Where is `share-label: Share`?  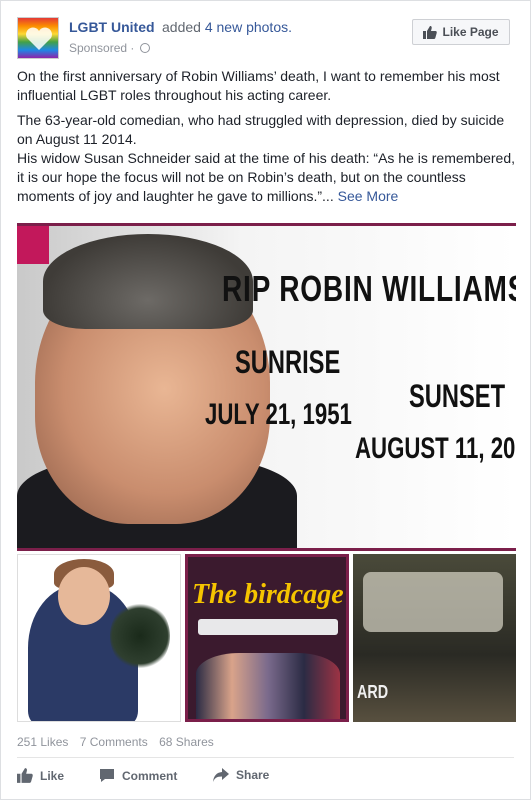 share-label: Share is located at coordinates (253, 775).